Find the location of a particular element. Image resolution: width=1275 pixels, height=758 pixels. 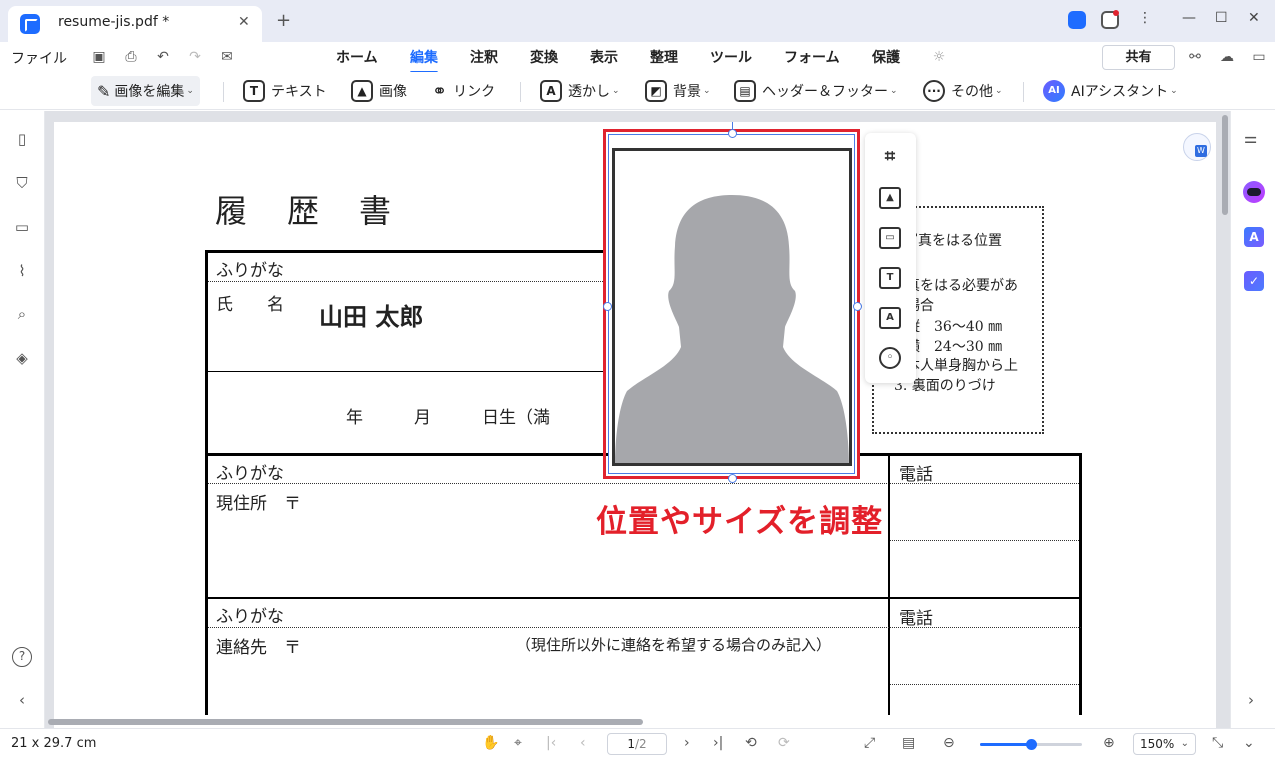

hand-tool-icon: ✋ is located at coordinates (490, 743).